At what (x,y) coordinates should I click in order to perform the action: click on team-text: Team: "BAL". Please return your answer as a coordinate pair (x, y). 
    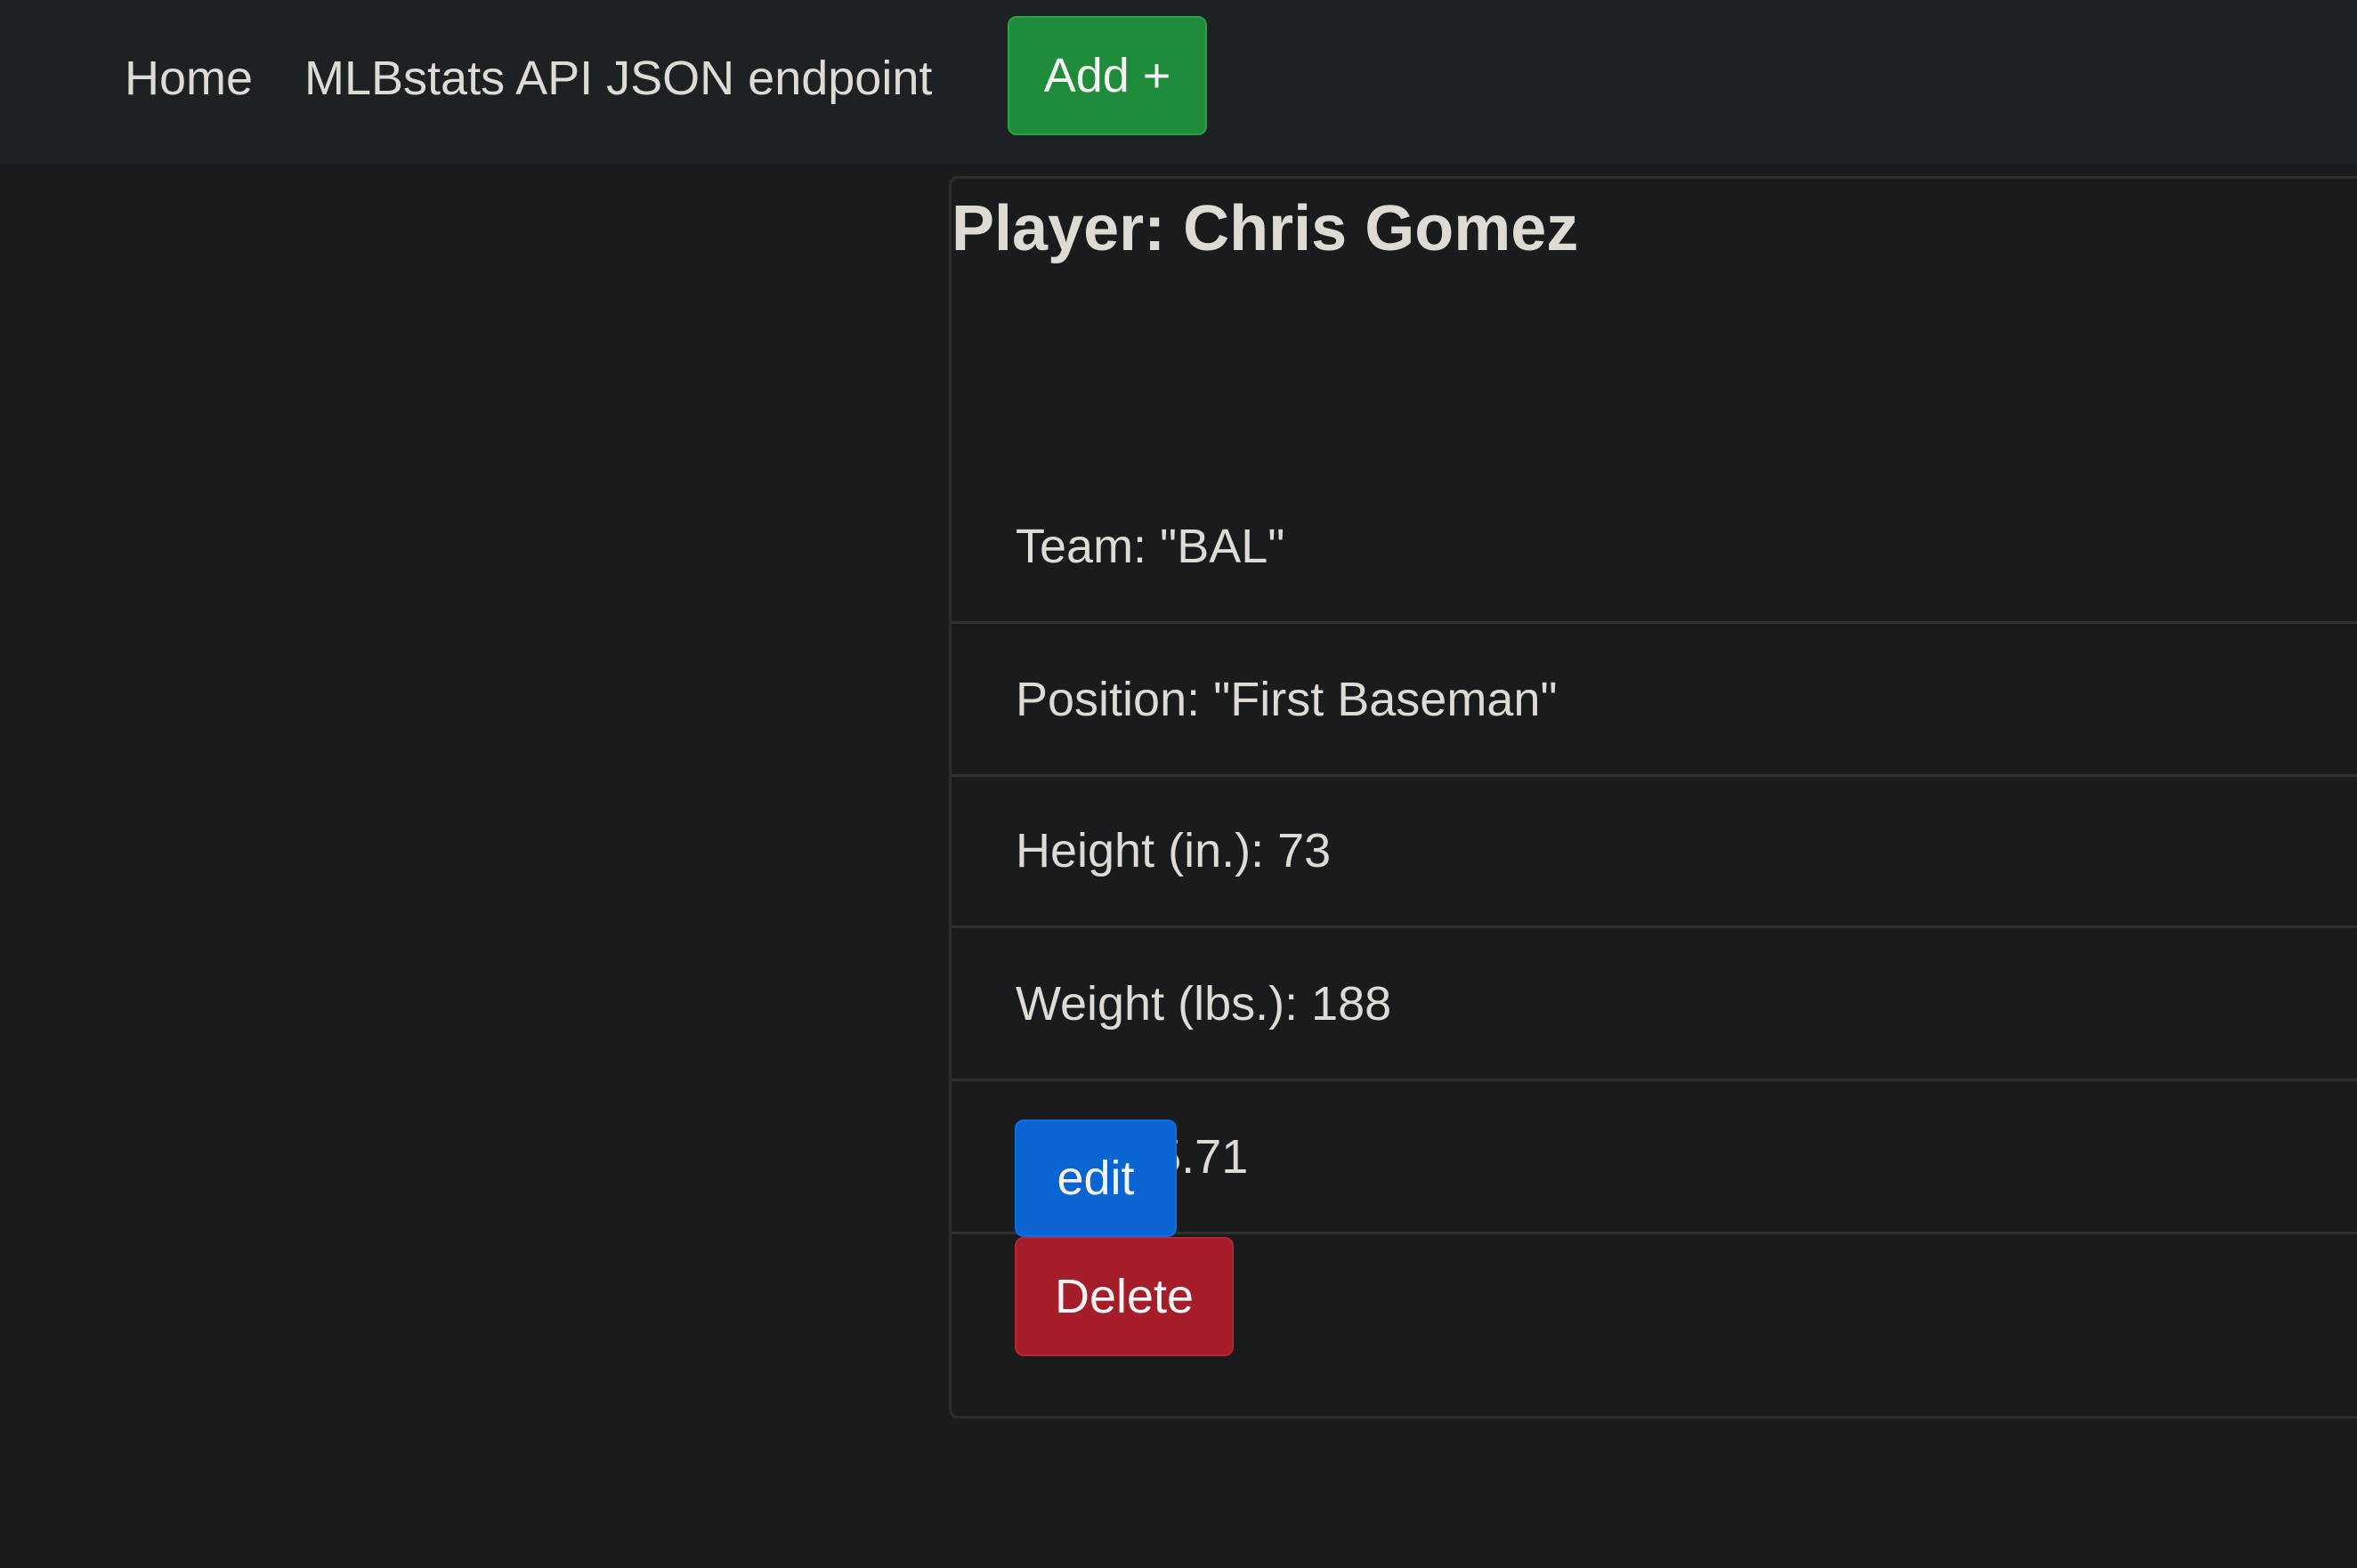
    Looking at the image, I should click on (1150, 546).